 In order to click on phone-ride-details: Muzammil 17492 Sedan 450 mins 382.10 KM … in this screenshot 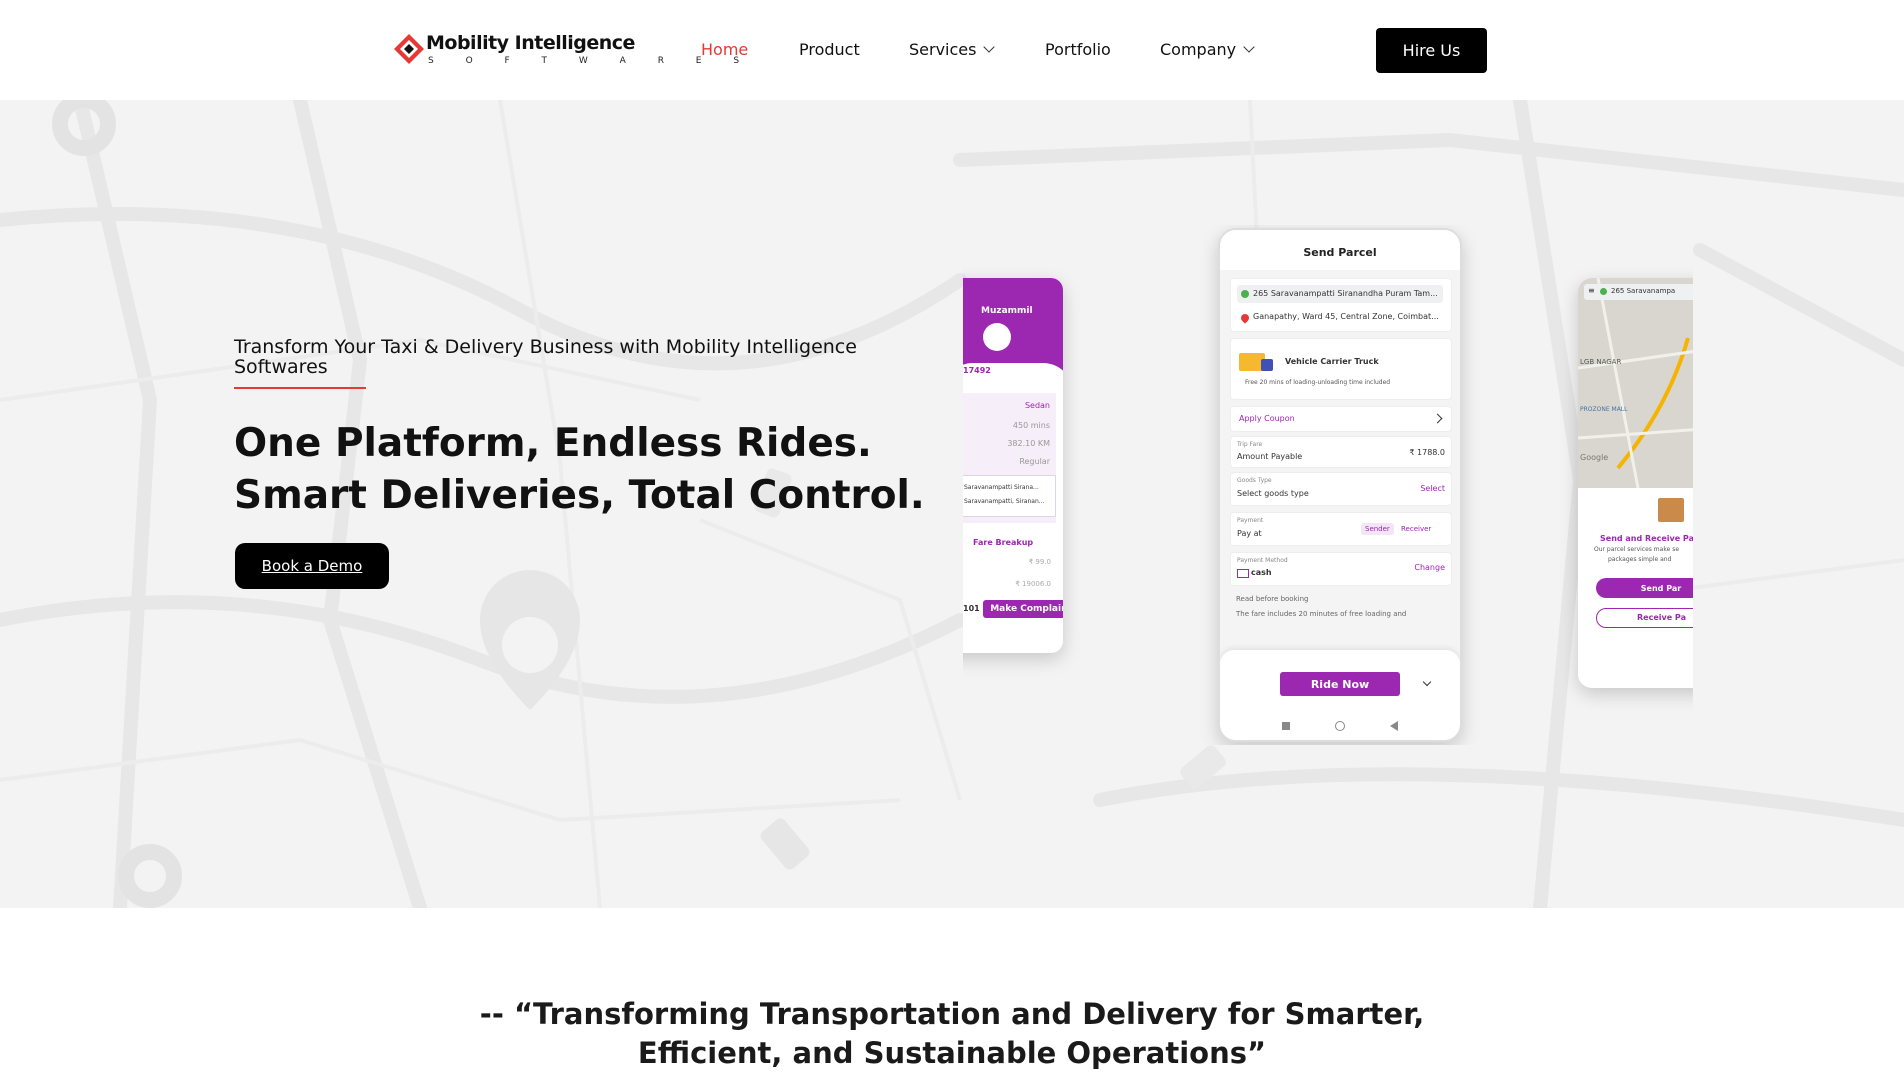, I will do `click(1013, 465)`.